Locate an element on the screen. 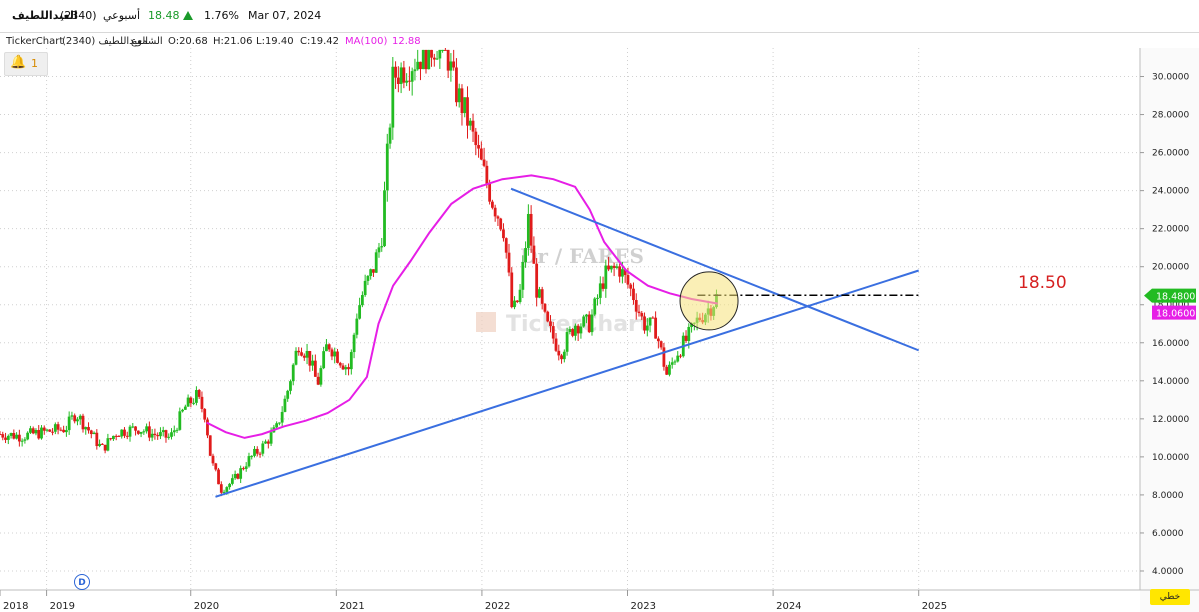 The width and height of the screenshot is (1199, 612). author-watermark: Dr / FARES is located at coordinates (582, 256).